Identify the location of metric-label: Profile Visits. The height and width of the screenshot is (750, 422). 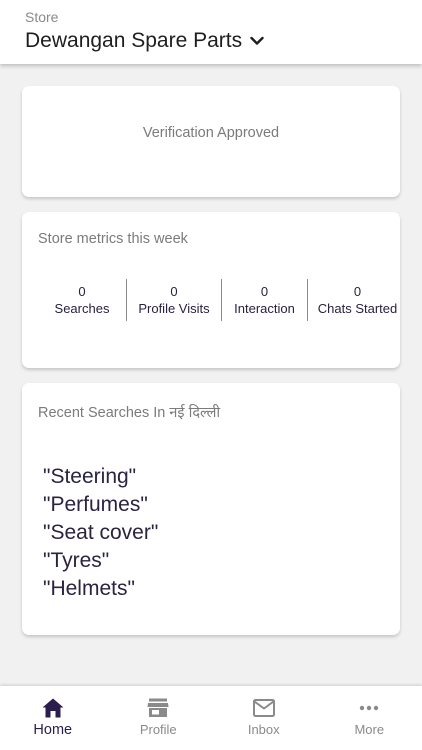
(174, 308).